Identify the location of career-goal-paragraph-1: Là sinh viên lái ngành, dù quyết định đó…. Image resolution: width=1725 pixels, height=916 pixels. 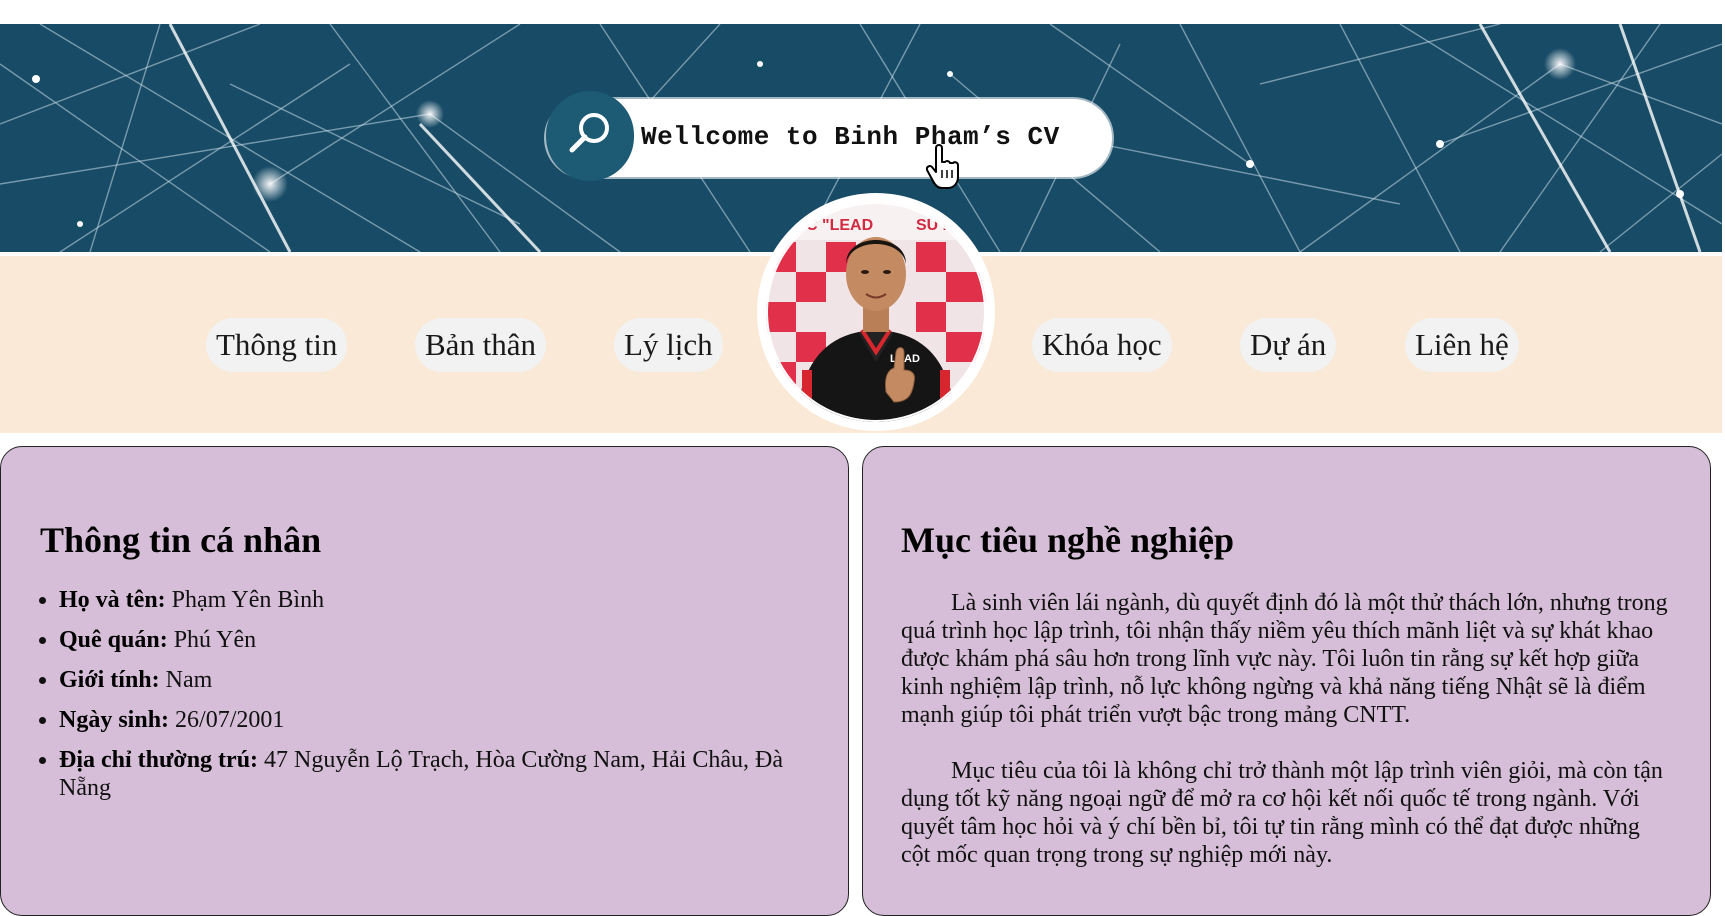
(1284, 659).